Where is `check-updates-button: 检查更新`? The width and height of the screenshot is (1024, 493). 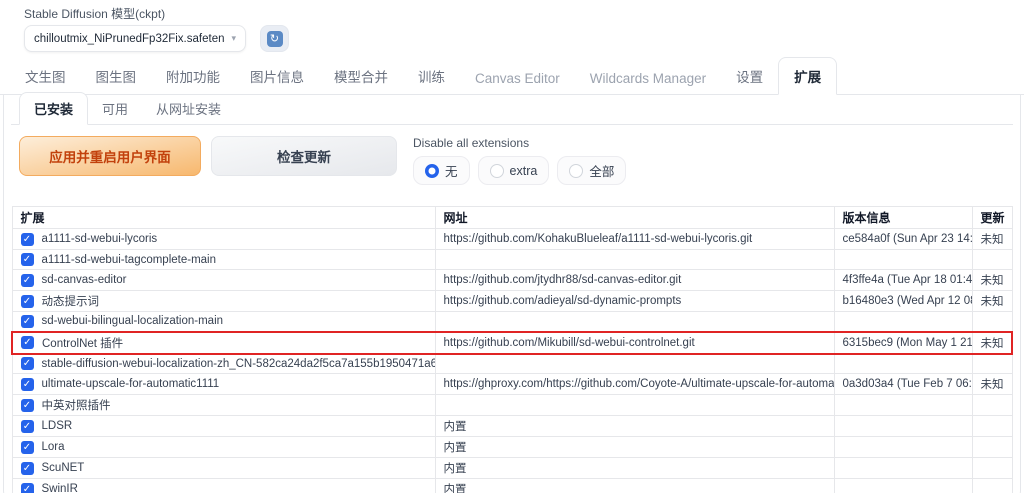
check-updates-button: 检查更新 is located at coordinates (304, 156).